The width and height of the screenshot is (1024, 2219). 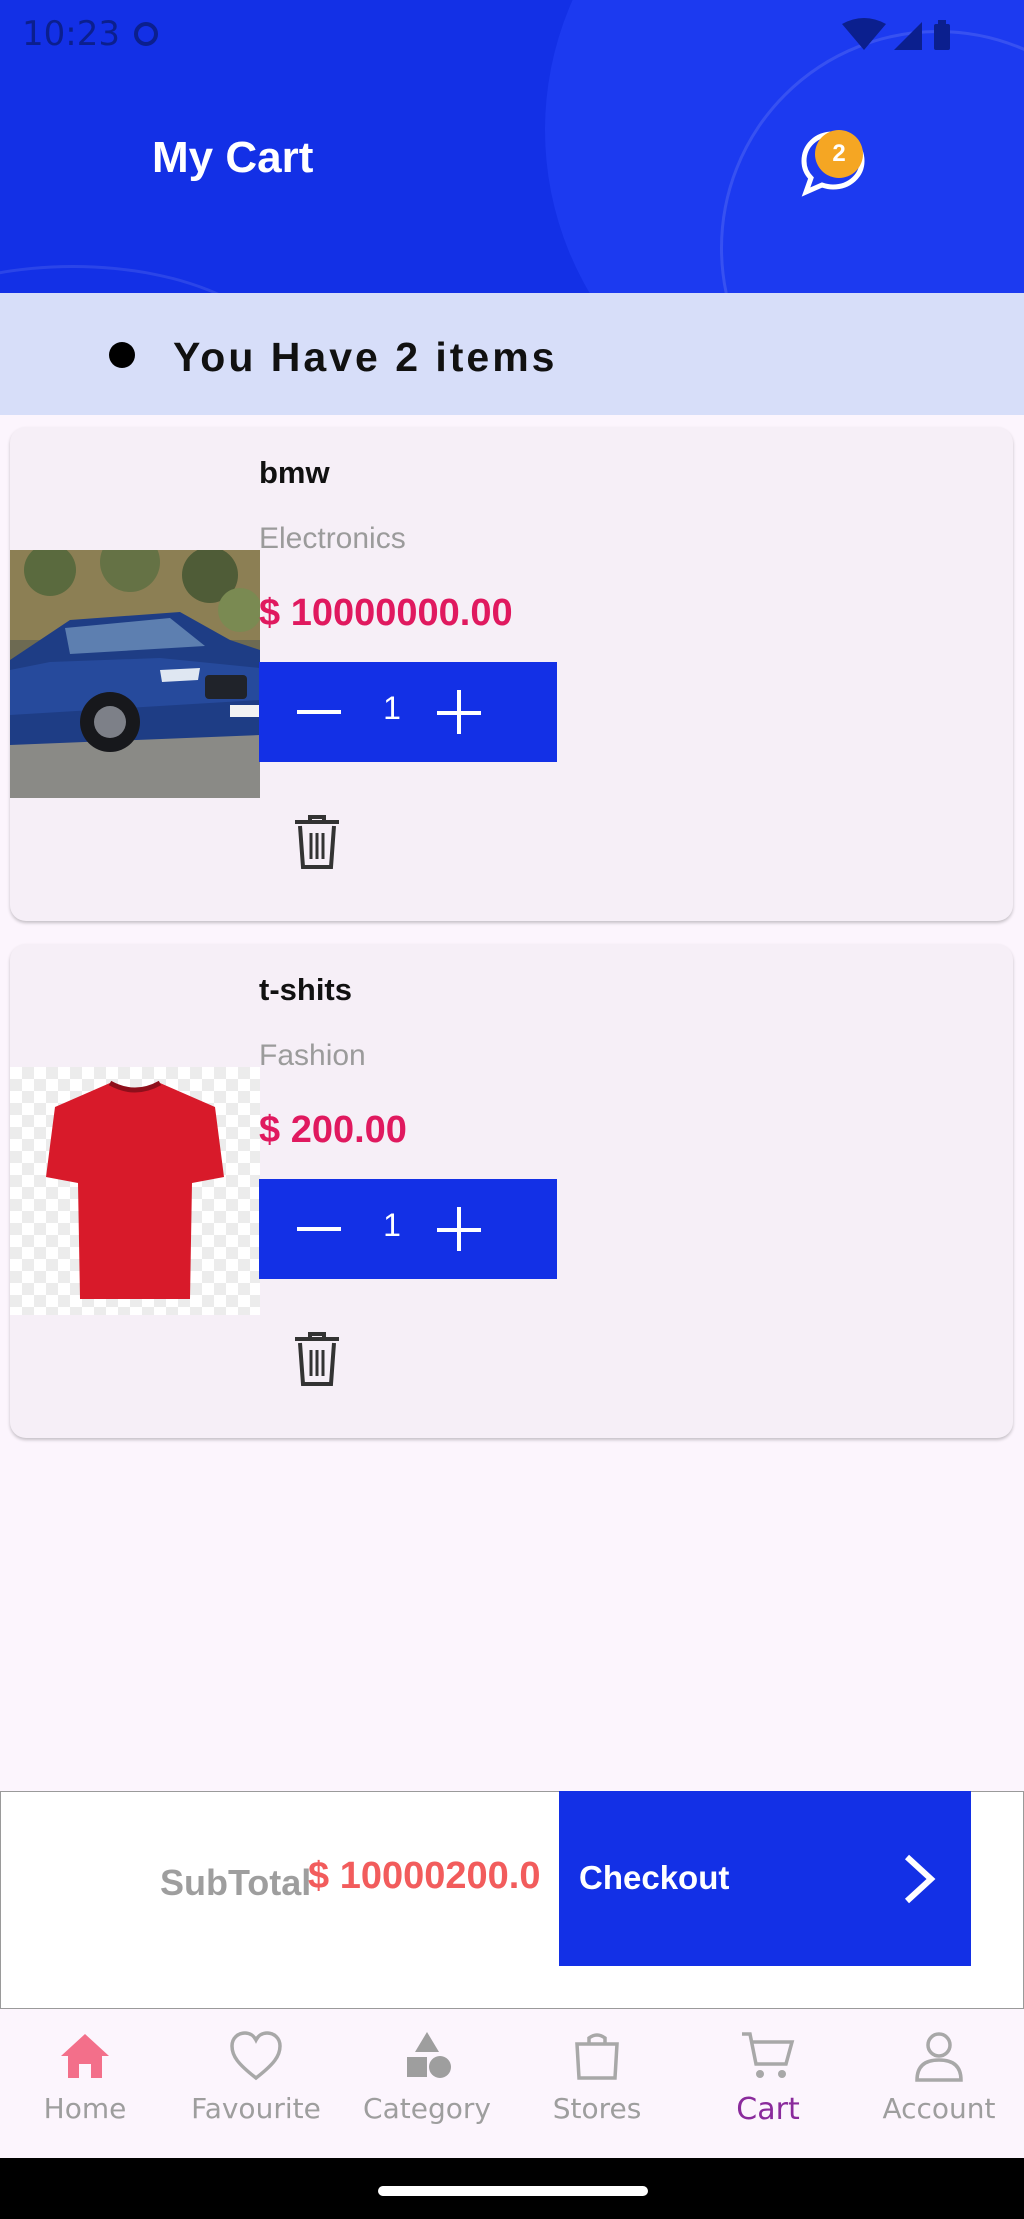 I want to click on chevron-right-icon, so click(x=920, y=1879).